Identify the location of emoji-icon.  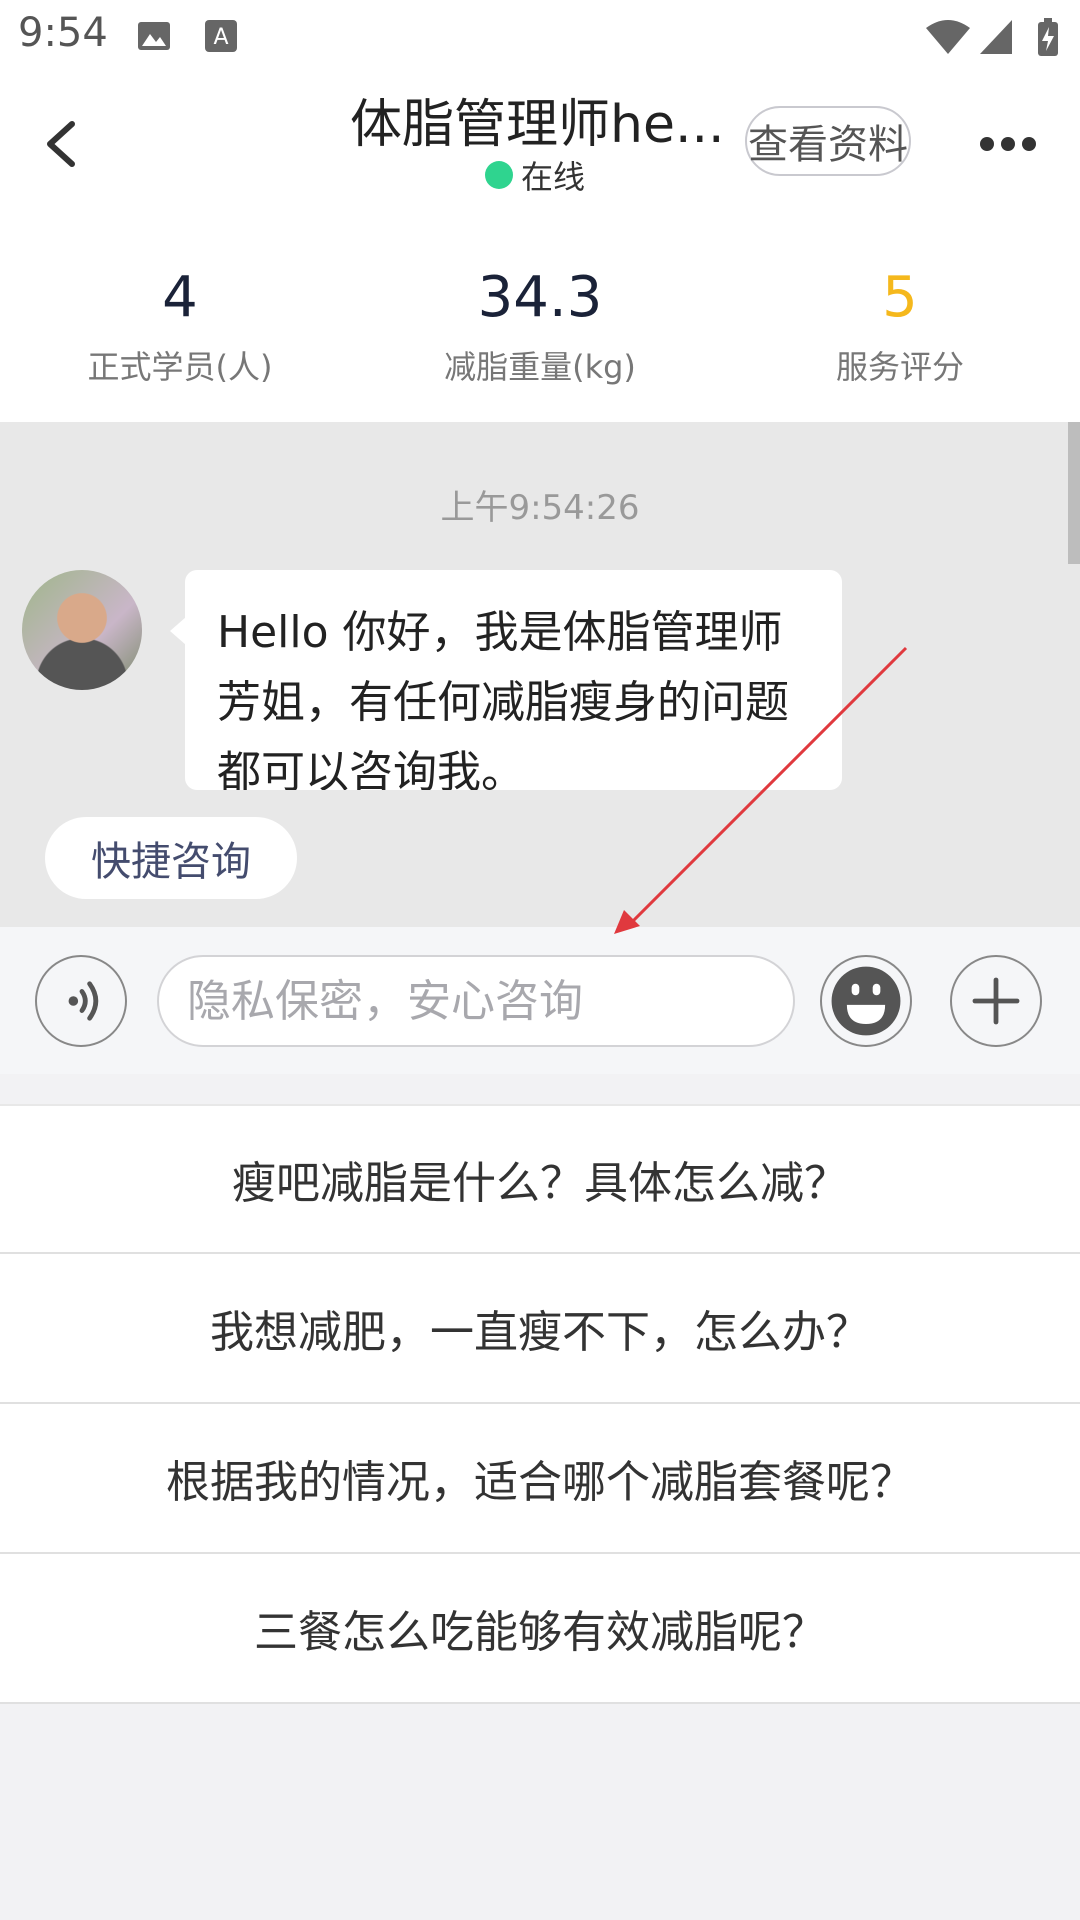
(866, 1001).